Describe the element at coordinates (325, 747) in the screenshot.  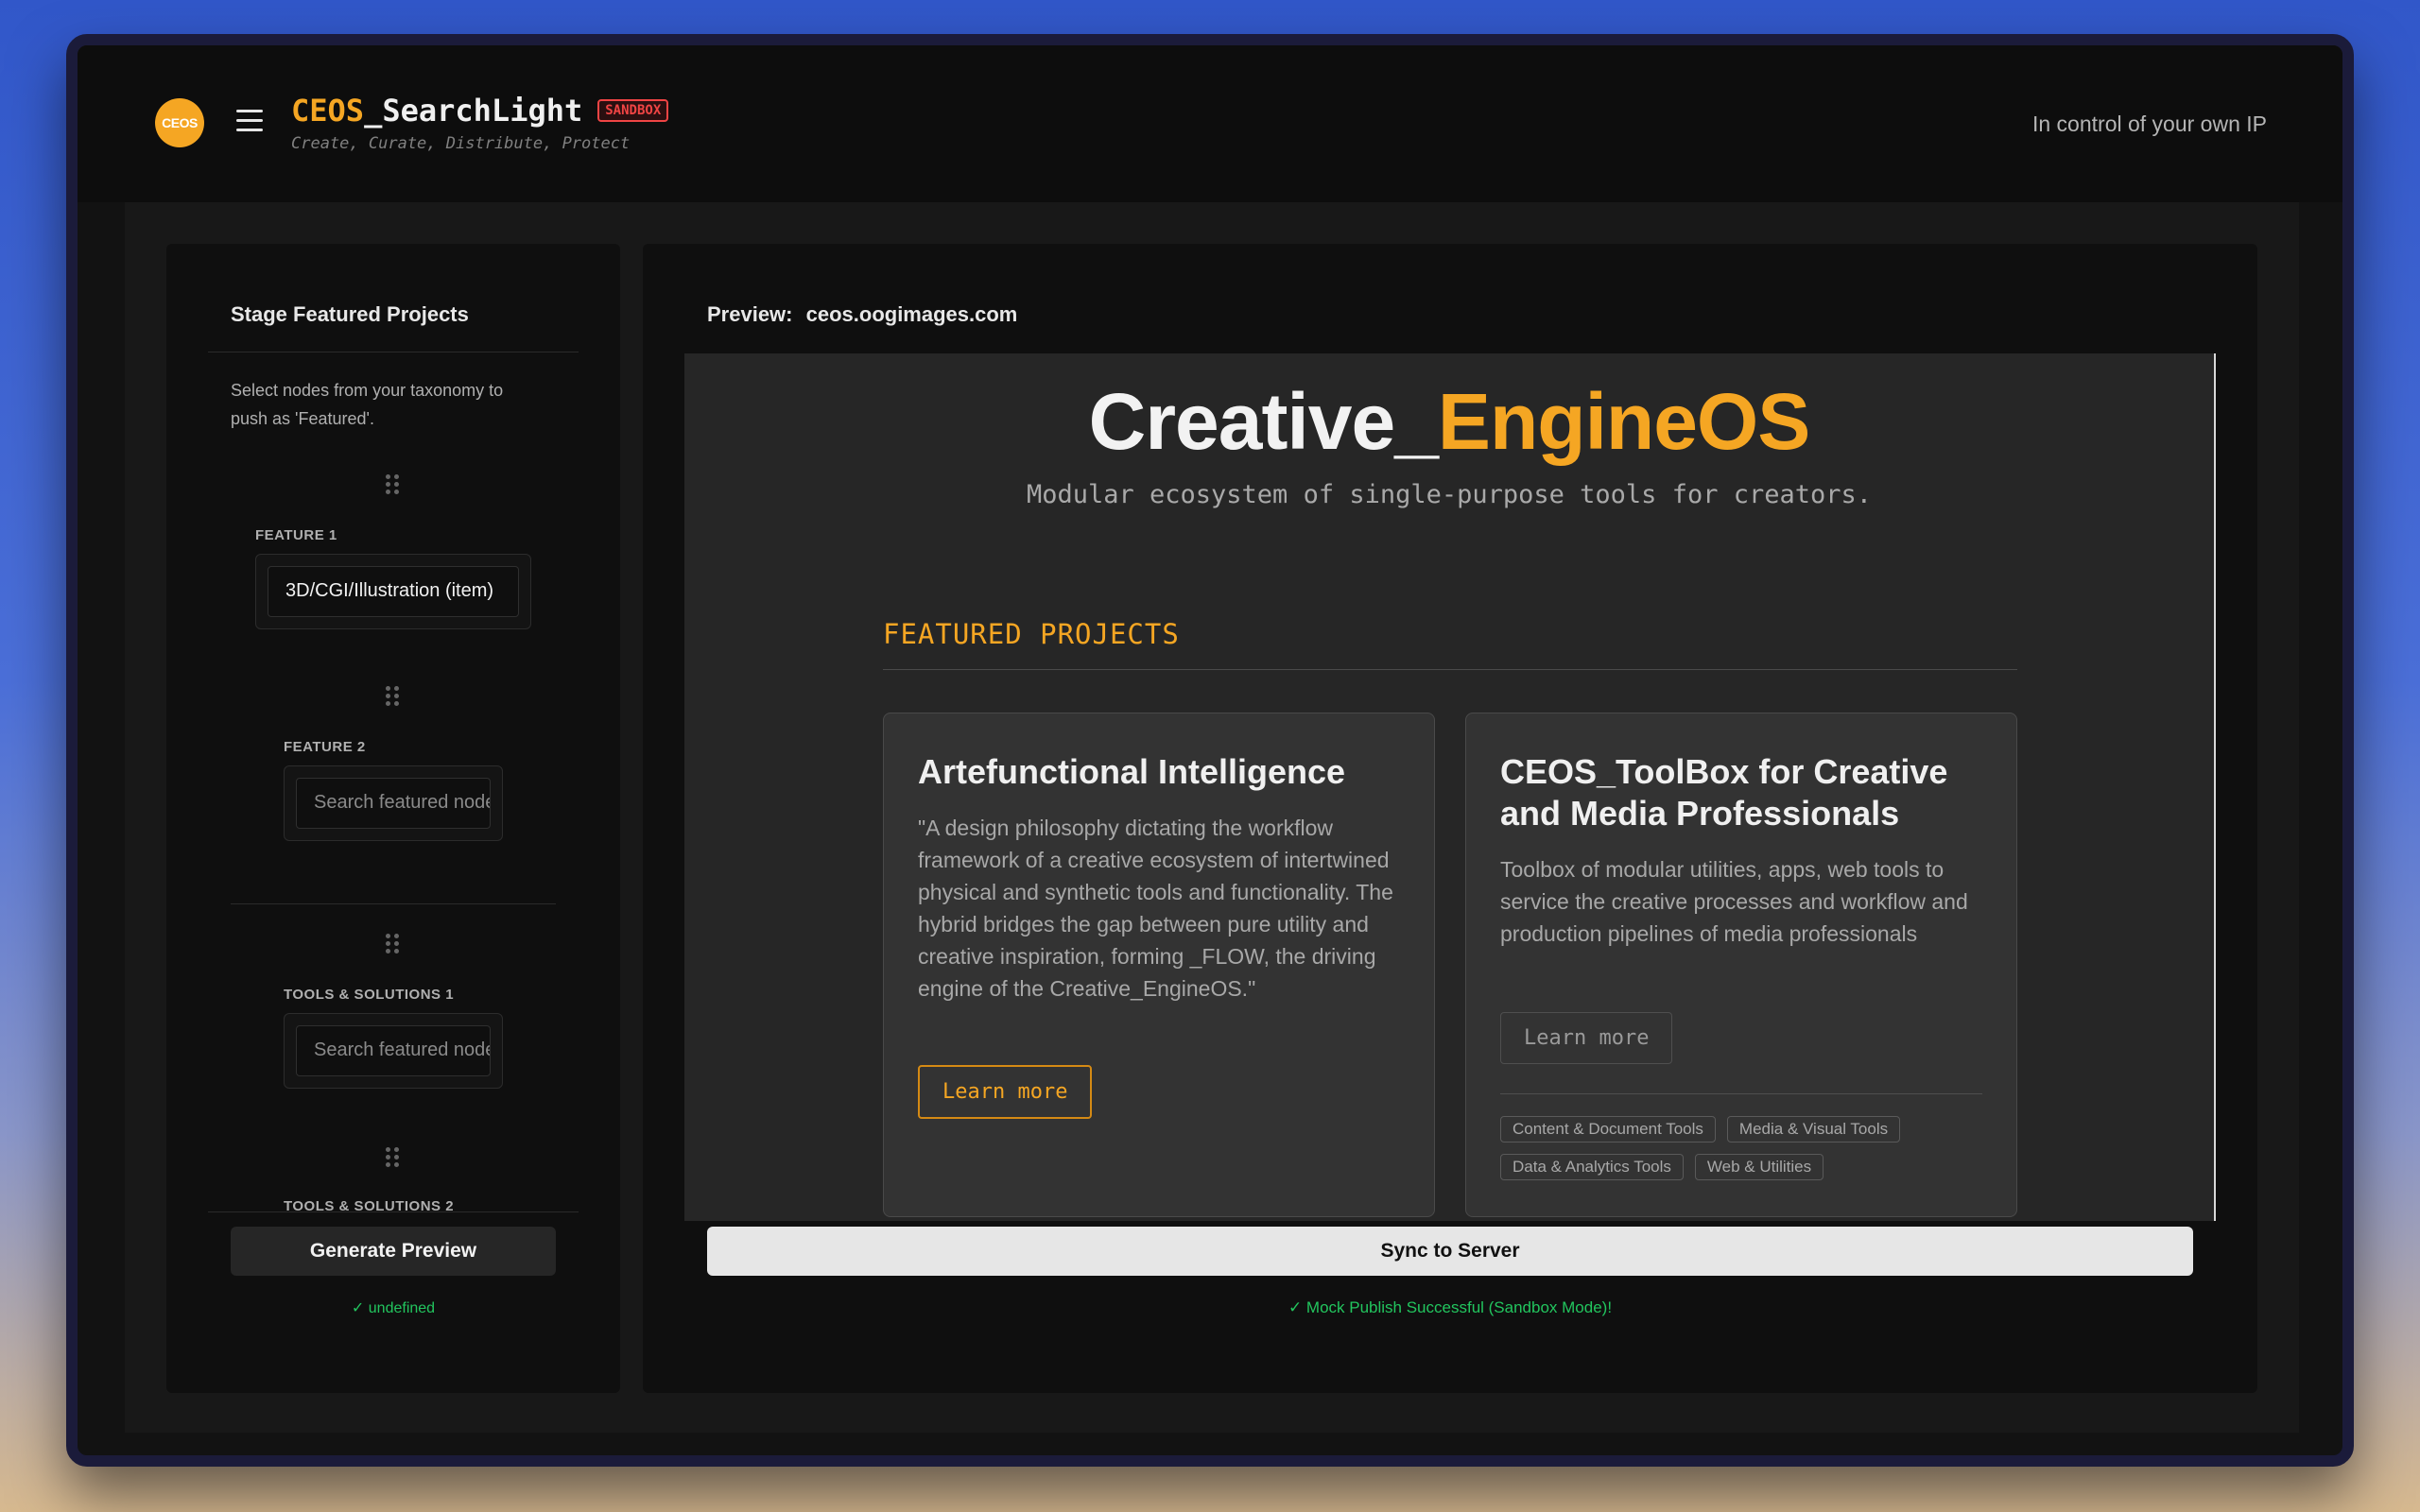
I see `slot-label: FEATURE 2` at that location.